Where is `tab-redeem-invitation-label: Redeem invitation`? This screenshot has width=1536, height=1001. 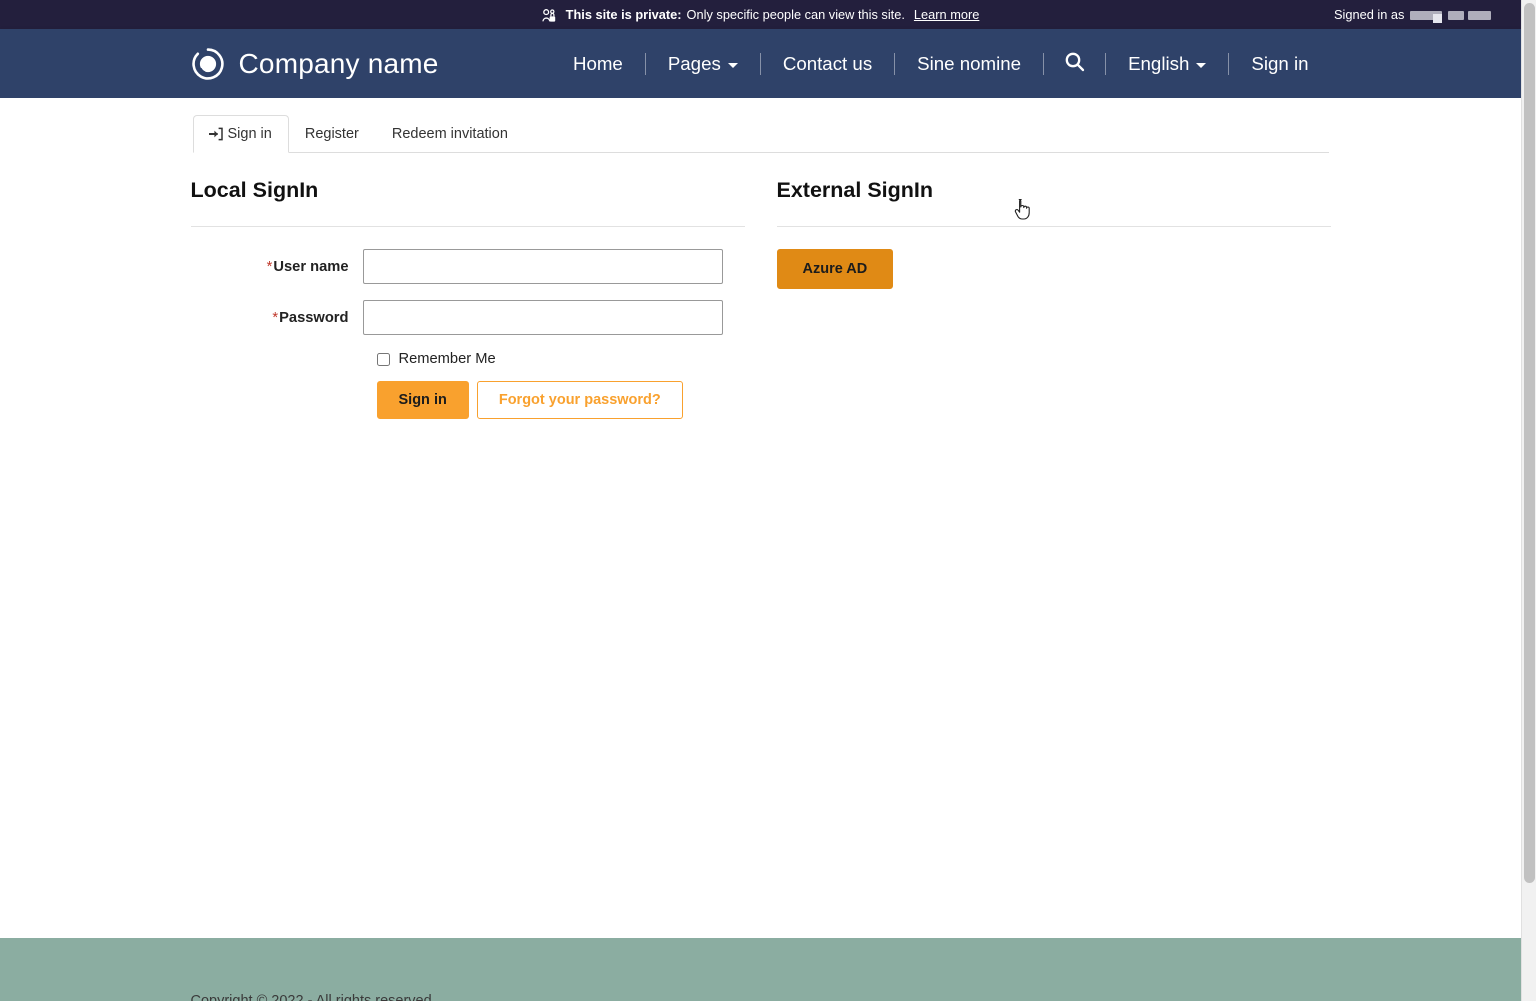
tab-redeem-invitation-label: Redeem invitation is located at coordinates (449, 134).